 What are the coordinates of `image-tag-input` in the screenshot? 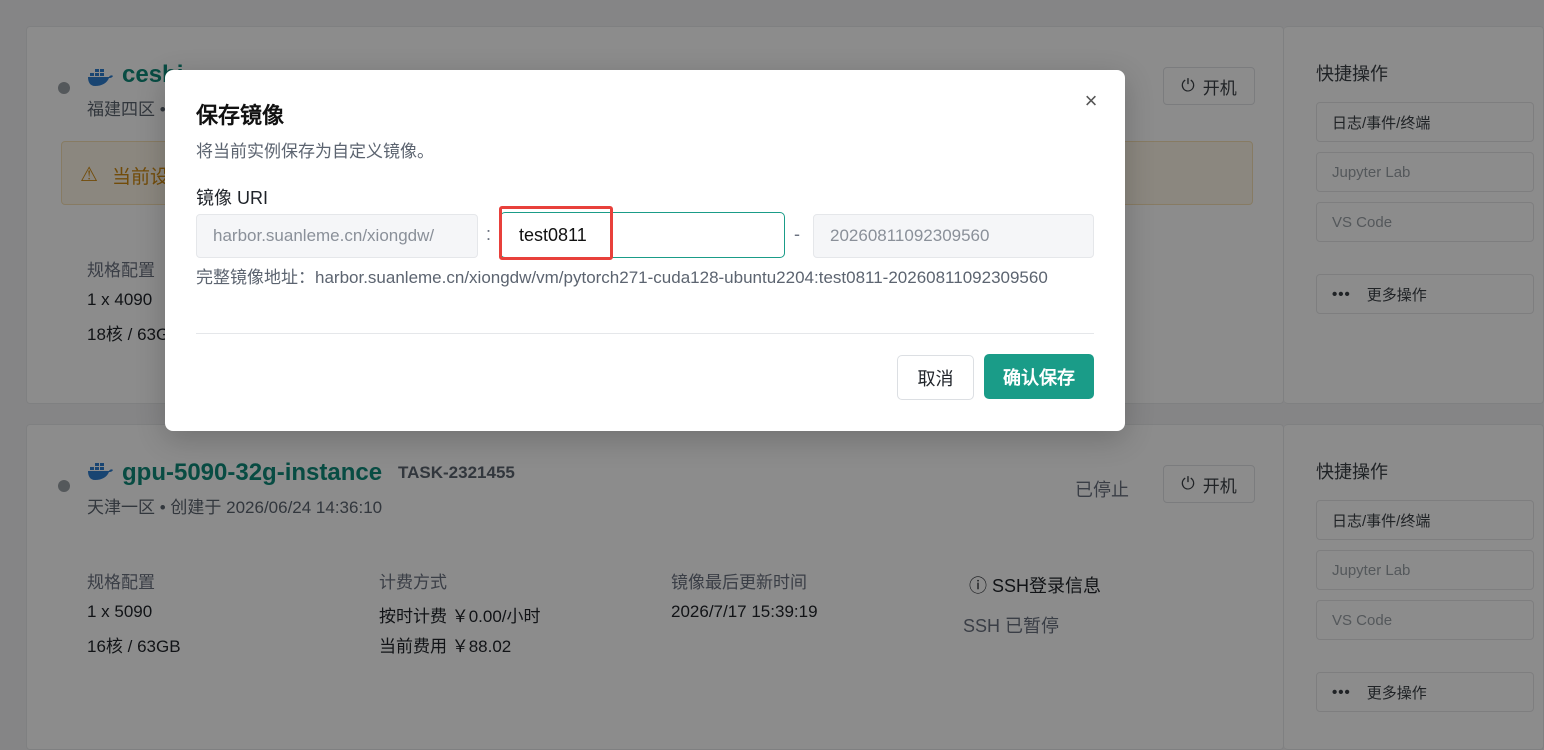 It's located at (642, 235).